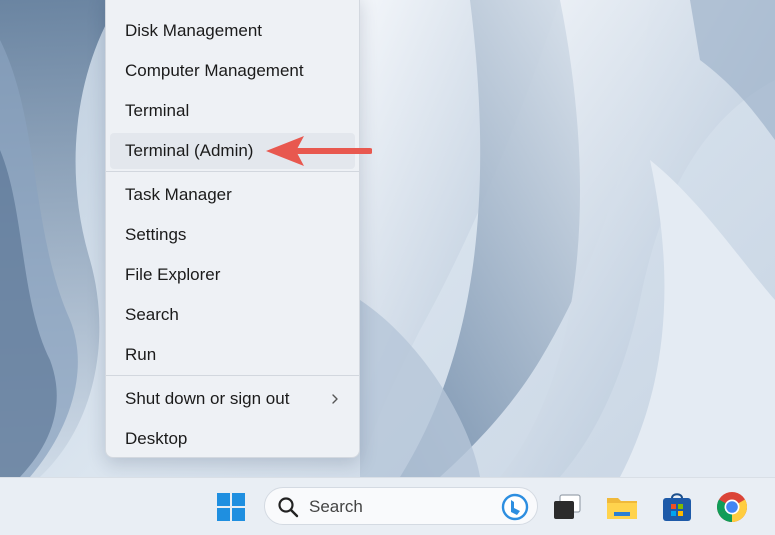  Describe the element at coordinates (677, 507) in the screenshot. I see `microsoft-store-icon` at that location.